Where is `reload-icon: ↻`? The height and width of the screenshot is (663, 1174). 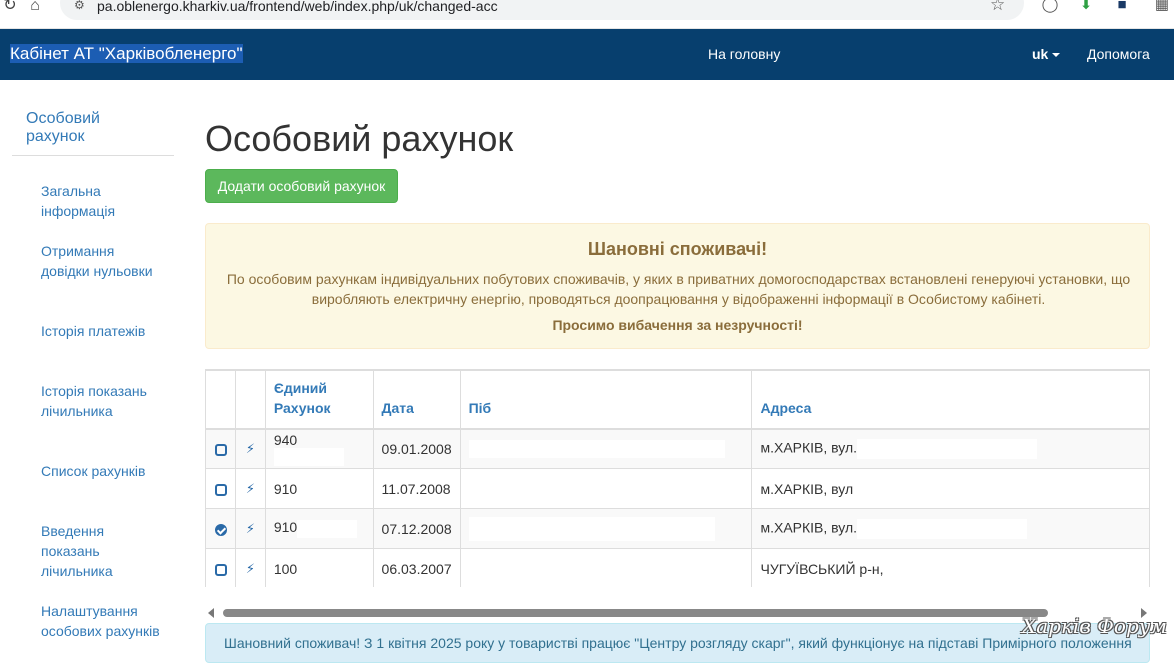 reload-icon: ↻ is located at coordinates (10, 7).